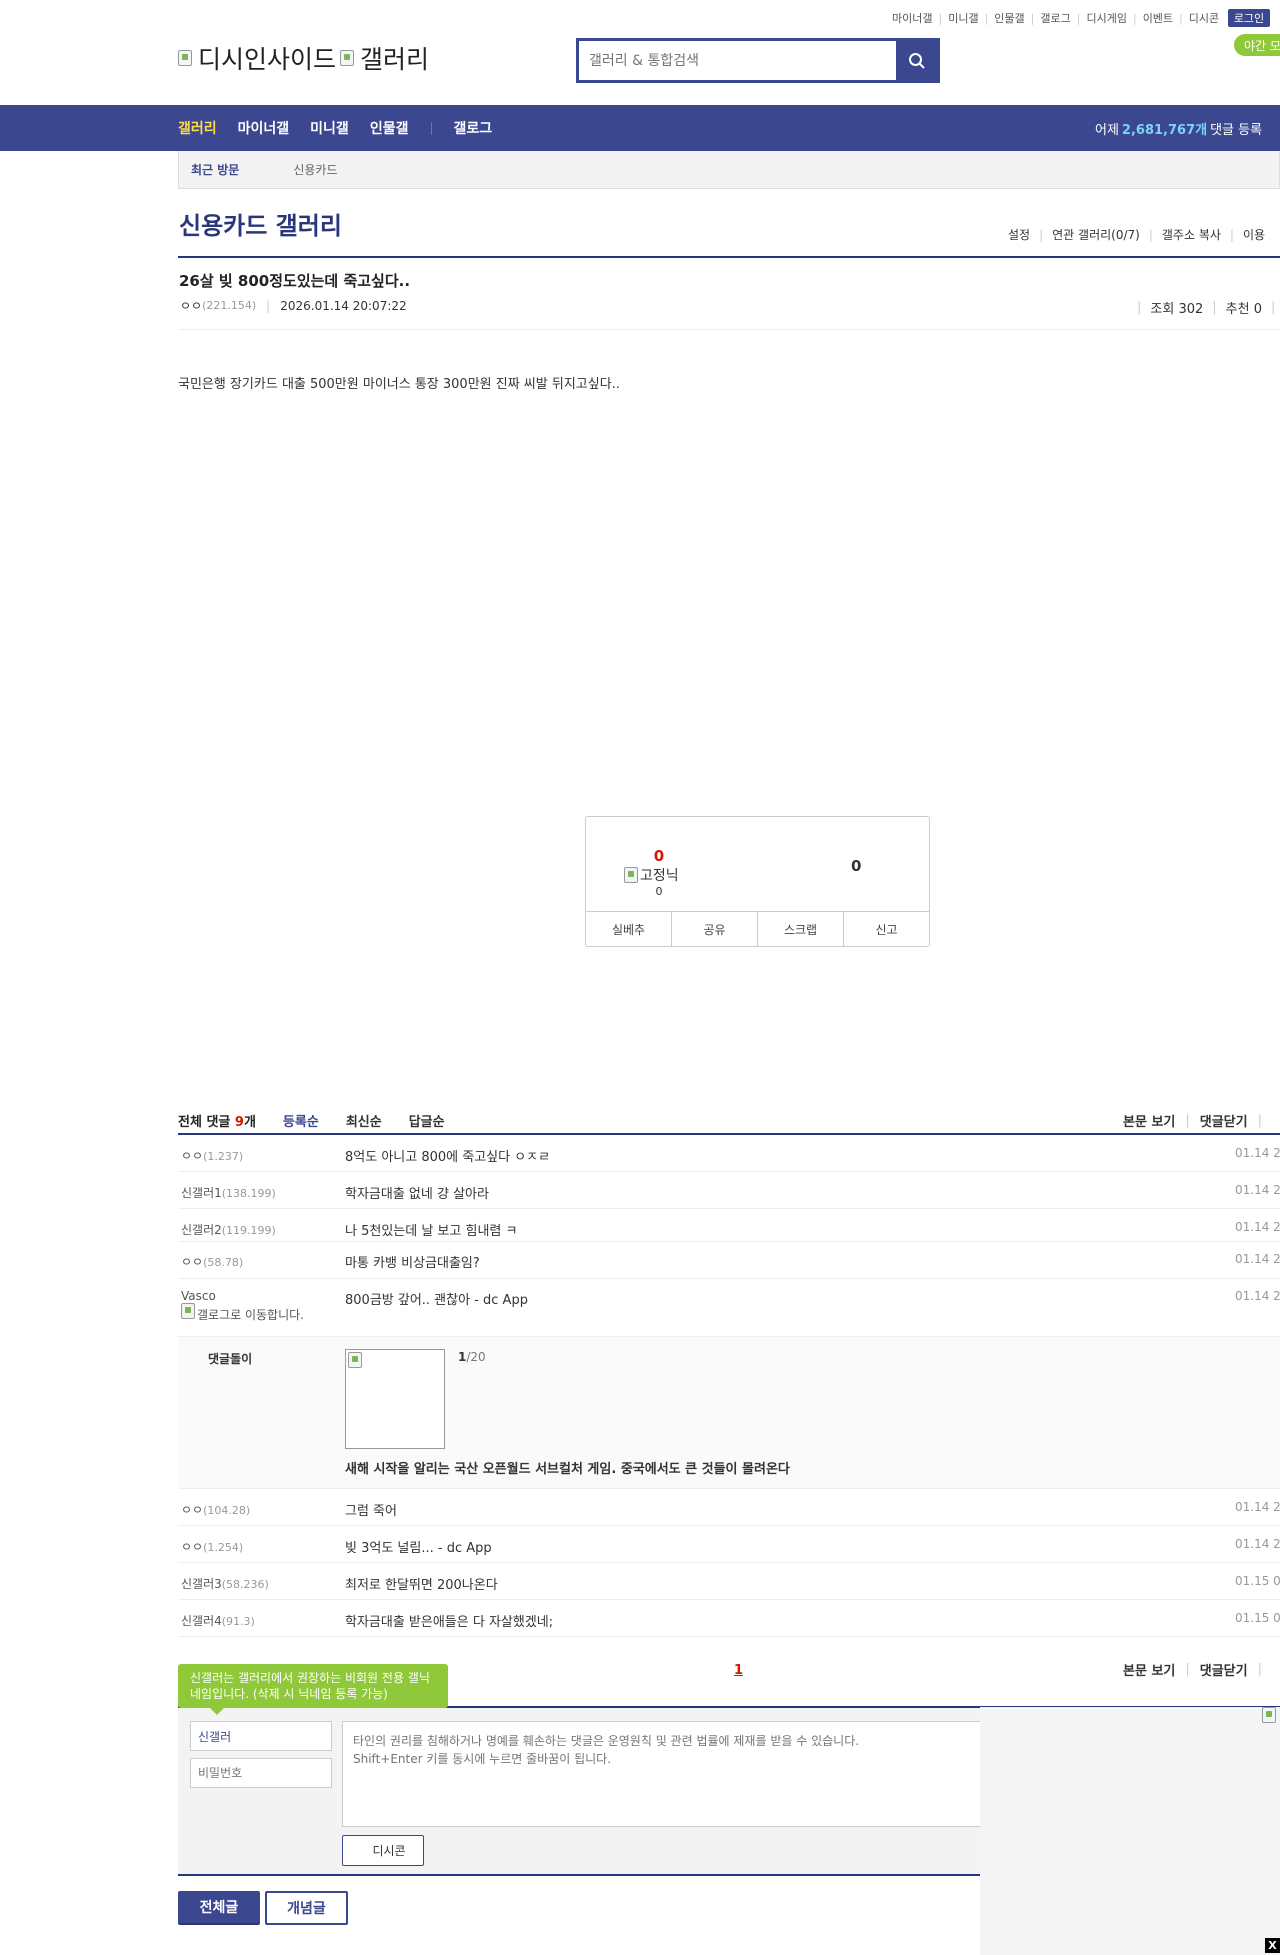 The height and width of the screenshot is (1955, 1280). Describe the element at coordinates (215, 1509) in the screenshot. I see `comment-nick: ㅇㅇ(104.28)` at that location.